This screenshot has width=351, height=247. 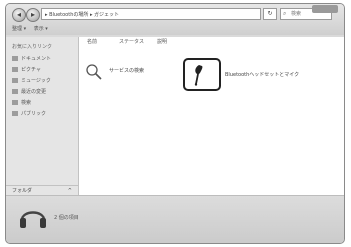 I want to click on headset-icon, so click(x=198, y=75).